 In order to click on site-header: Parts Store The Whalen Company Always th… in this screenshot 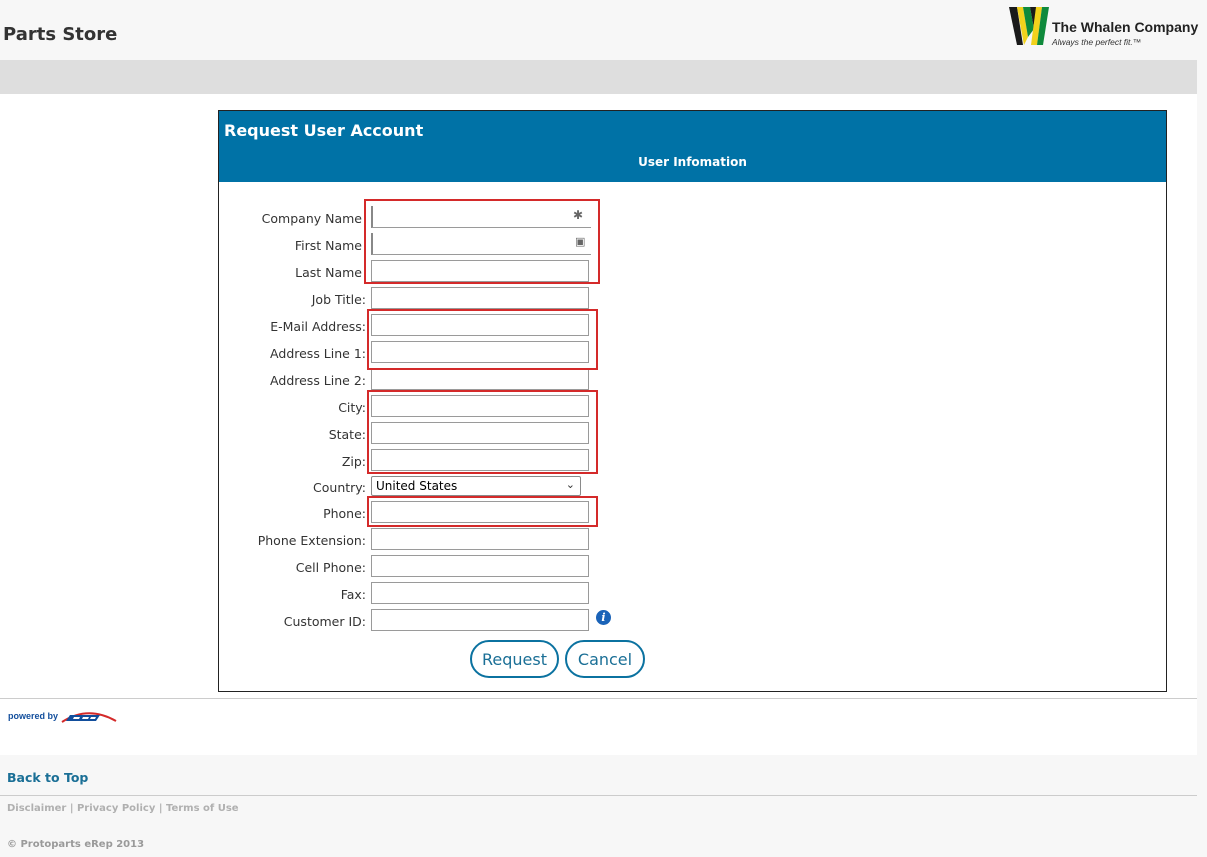, I will do `click(599, 30)`.